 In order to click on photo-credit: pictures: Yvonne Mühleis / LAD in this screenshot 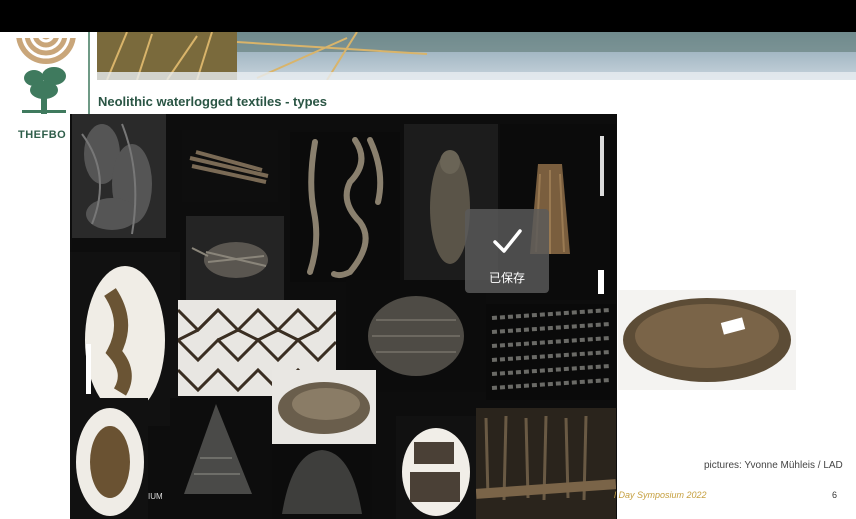, I will do `click(773, 465)`.